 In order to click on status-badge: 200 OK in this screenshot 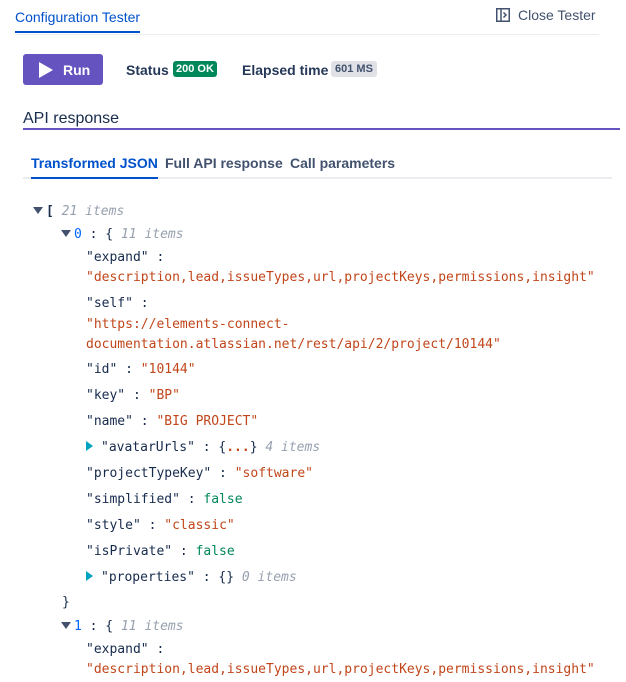, I will do `click(195, 69)`.